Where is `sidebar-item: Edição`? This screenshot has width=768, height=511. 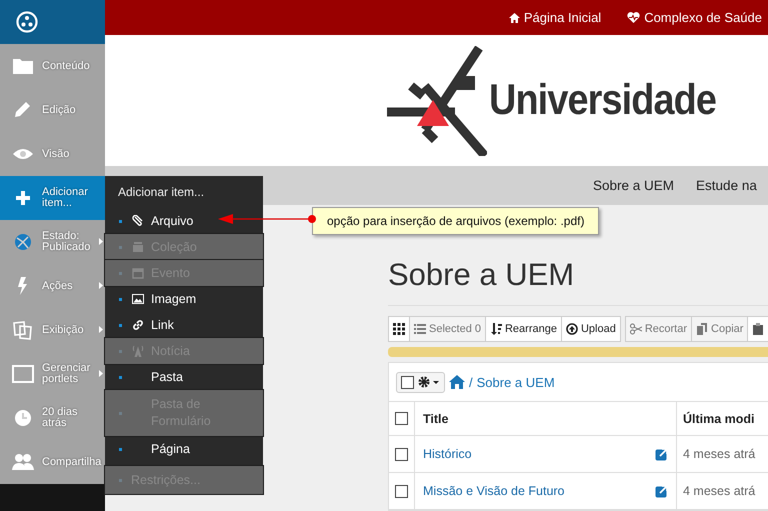 sidebar-item: Edição is located at coordinates (52, 110).